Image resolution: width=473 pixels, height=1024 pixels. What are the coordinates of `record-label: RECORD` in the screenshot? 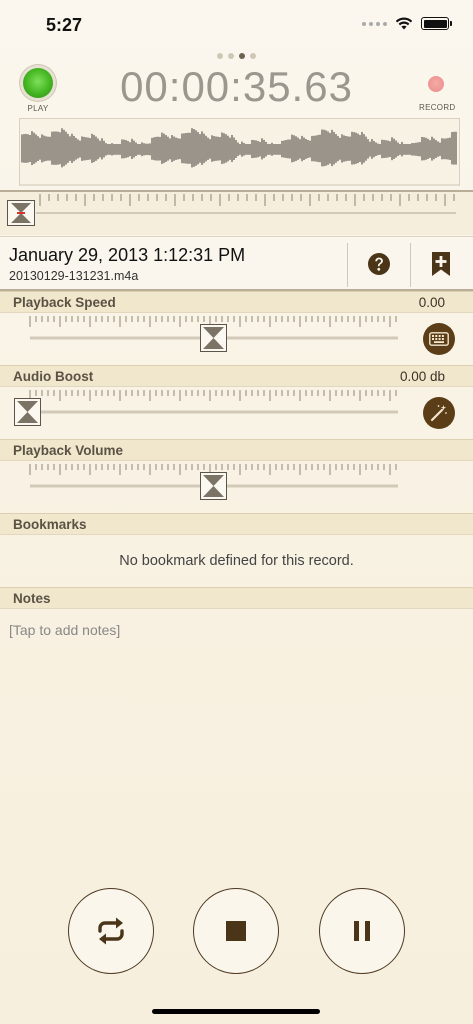 It's located at (437, 107).